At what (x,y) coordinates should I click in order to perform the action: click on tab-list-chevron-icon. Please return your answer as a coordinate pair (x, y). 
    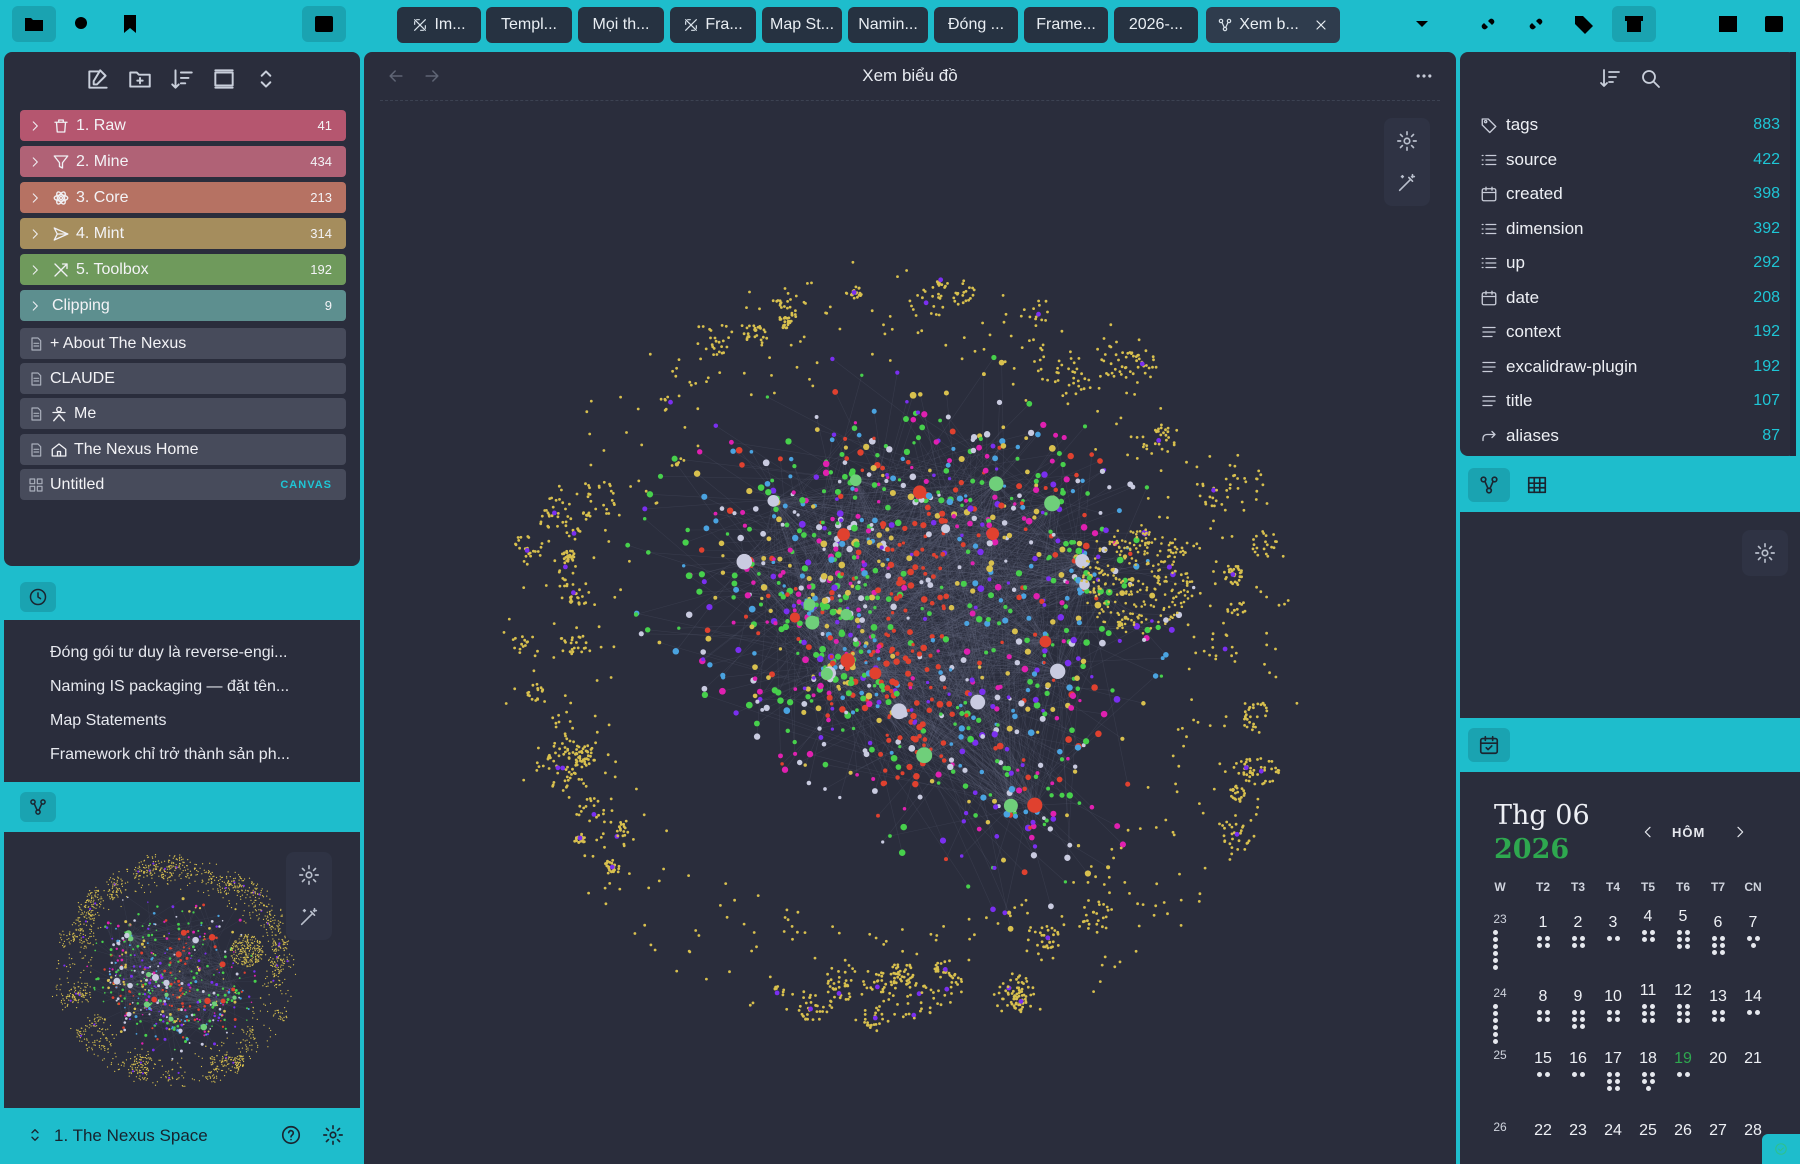
    Looking at the image, I should click on (1422, 24).